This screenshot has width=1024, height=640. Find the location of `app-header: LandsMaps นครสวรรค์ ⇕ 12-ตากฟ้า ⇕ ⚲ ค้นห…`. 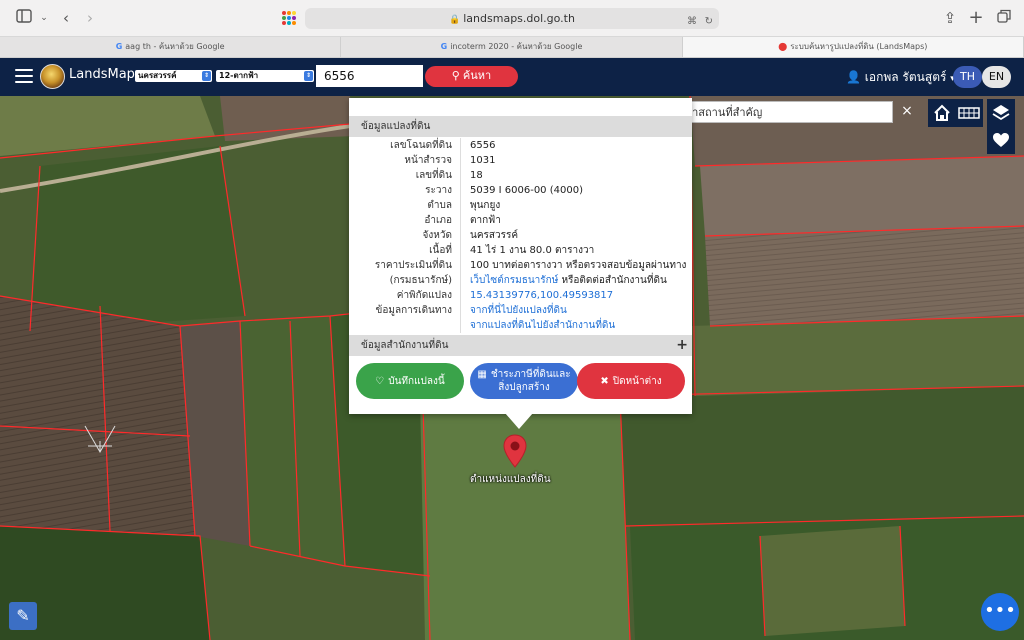

app-header: LandsMaps นครสวรรค์ ⇕ 12-ตากฟ้า ⇕ ⚲ ค้นห… is located at coordinates (512, 77).